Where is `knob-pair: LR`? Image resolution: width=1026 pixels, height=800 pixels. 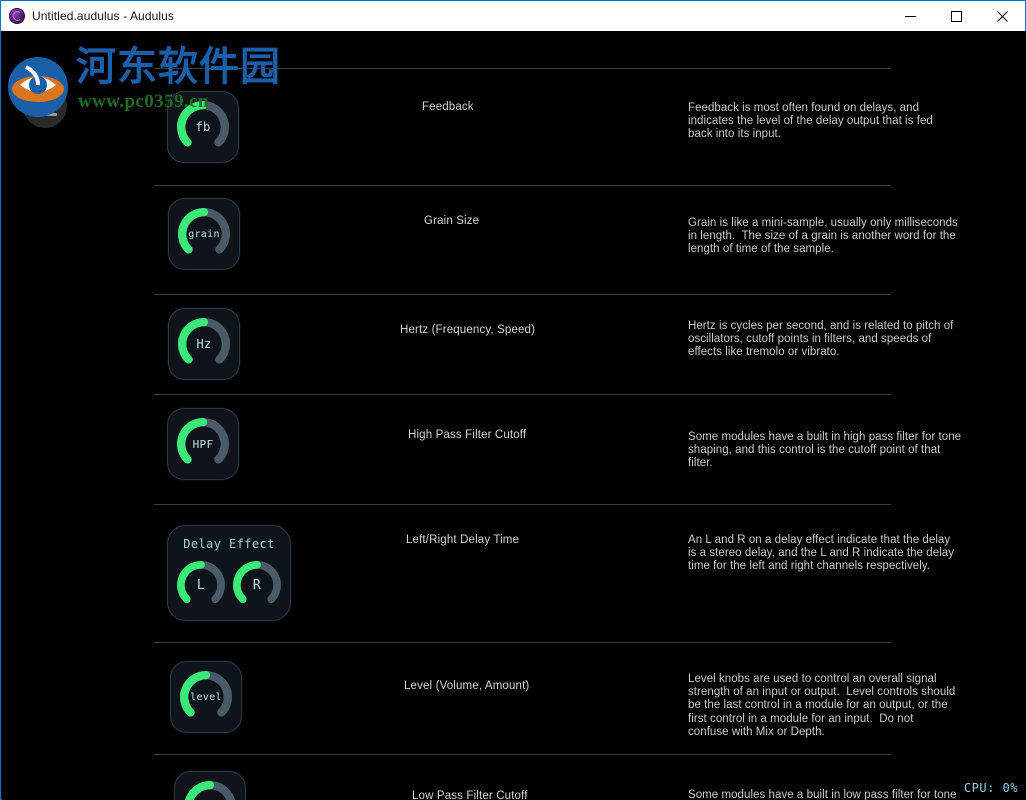
knob-pair: LR is located at coordinates (229, 585).